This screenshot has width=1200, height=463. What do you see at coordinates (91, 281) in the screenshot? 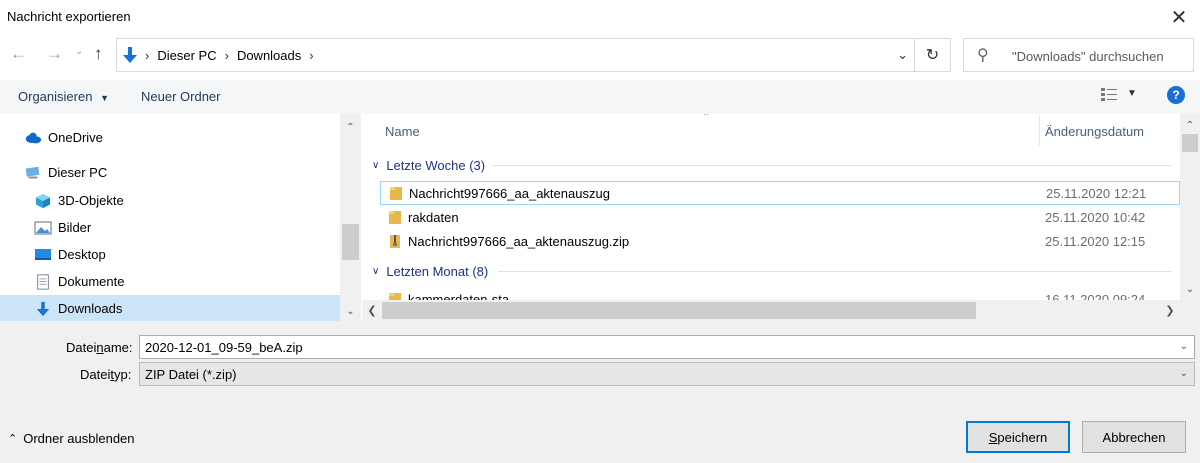
I see `sidebar-item-label: Dokumente` at bounding box center [91, 281].